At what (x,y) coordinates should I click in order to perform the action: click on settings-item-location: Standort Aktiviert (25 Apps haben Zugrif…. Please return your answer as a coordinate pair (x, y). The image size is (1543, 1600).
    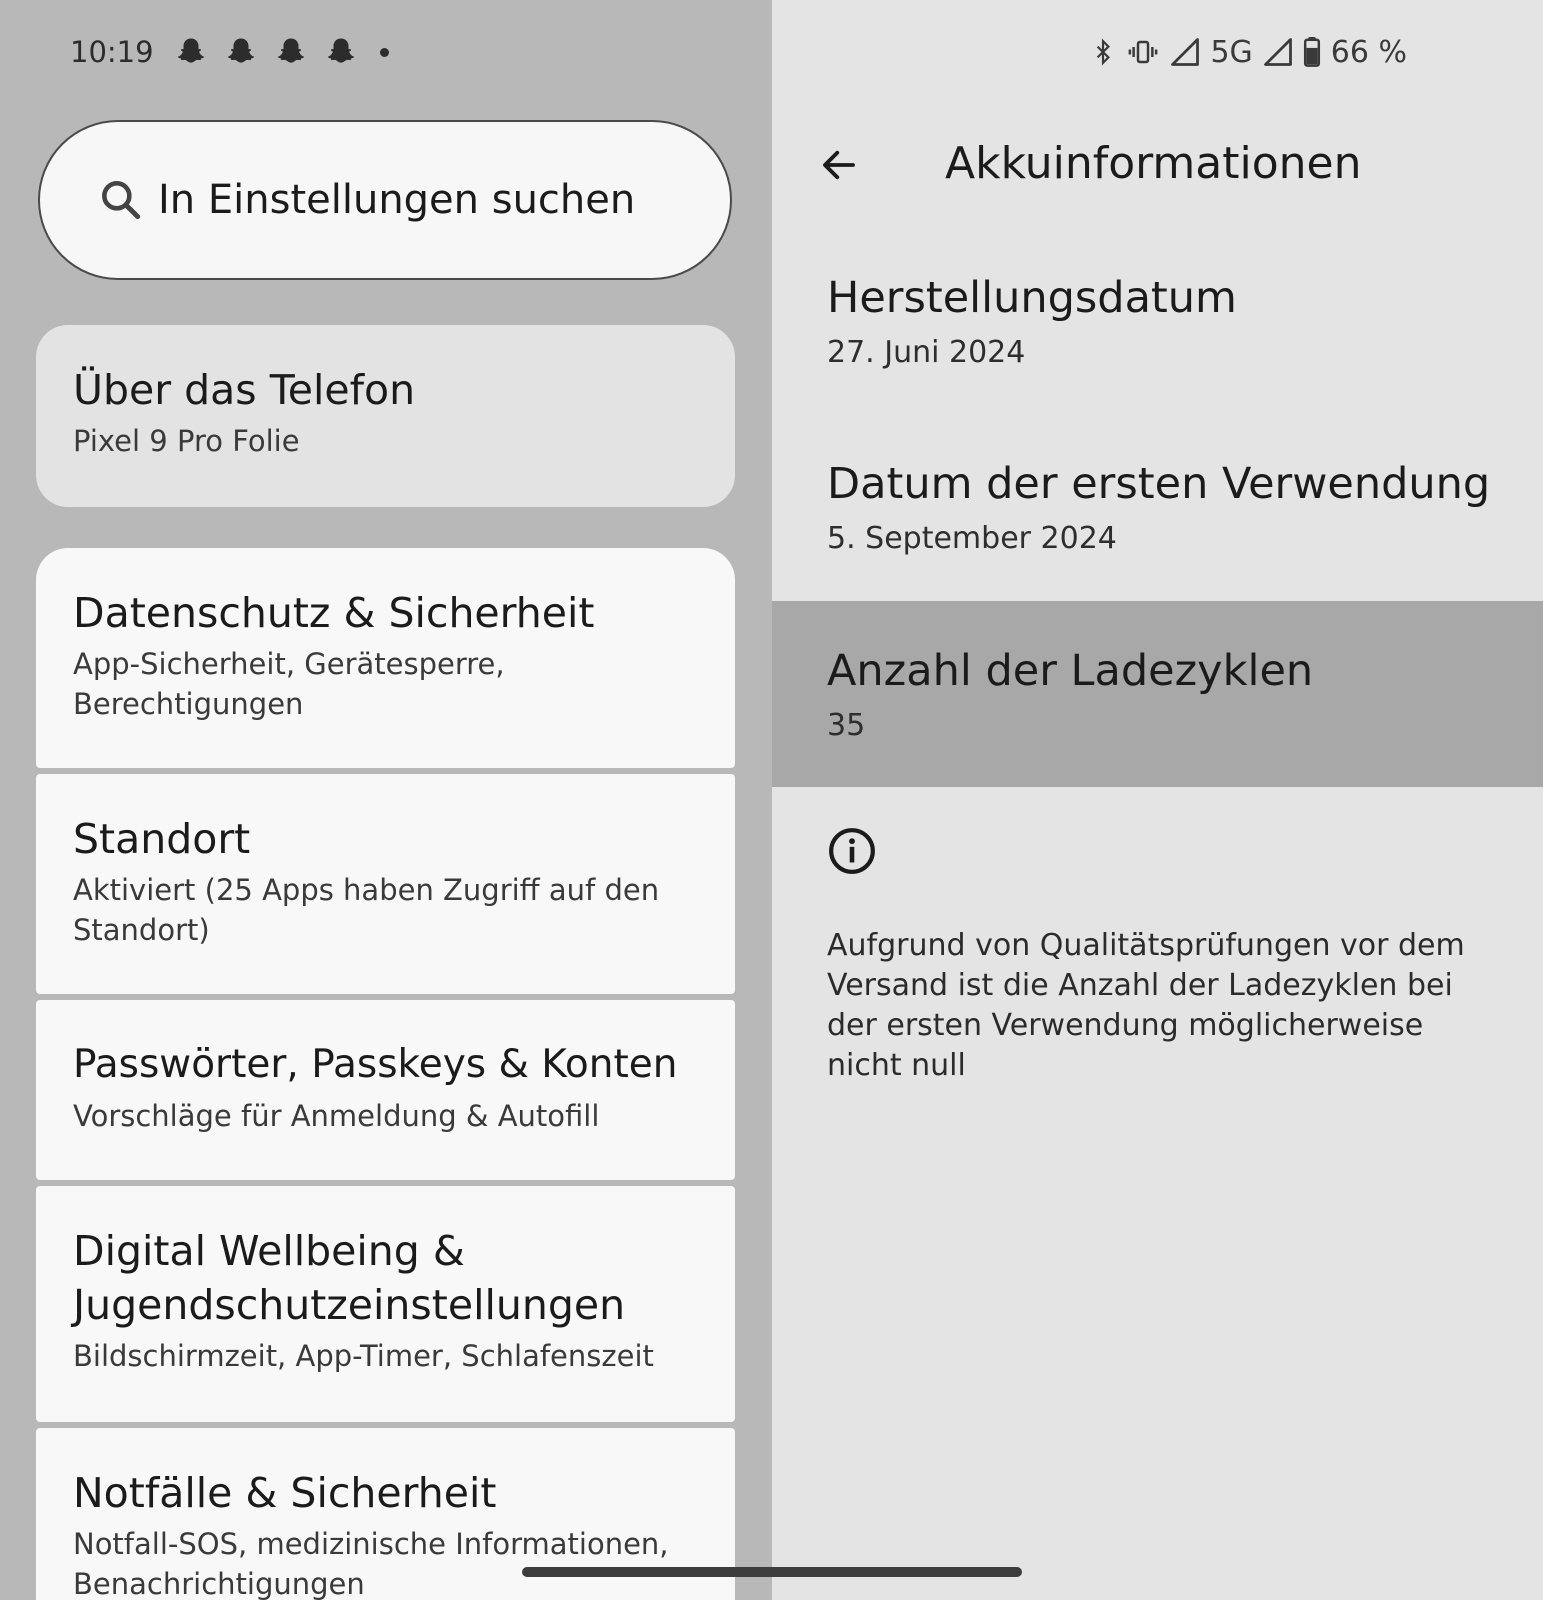
    Looking at the image, I should click on (385, 884).